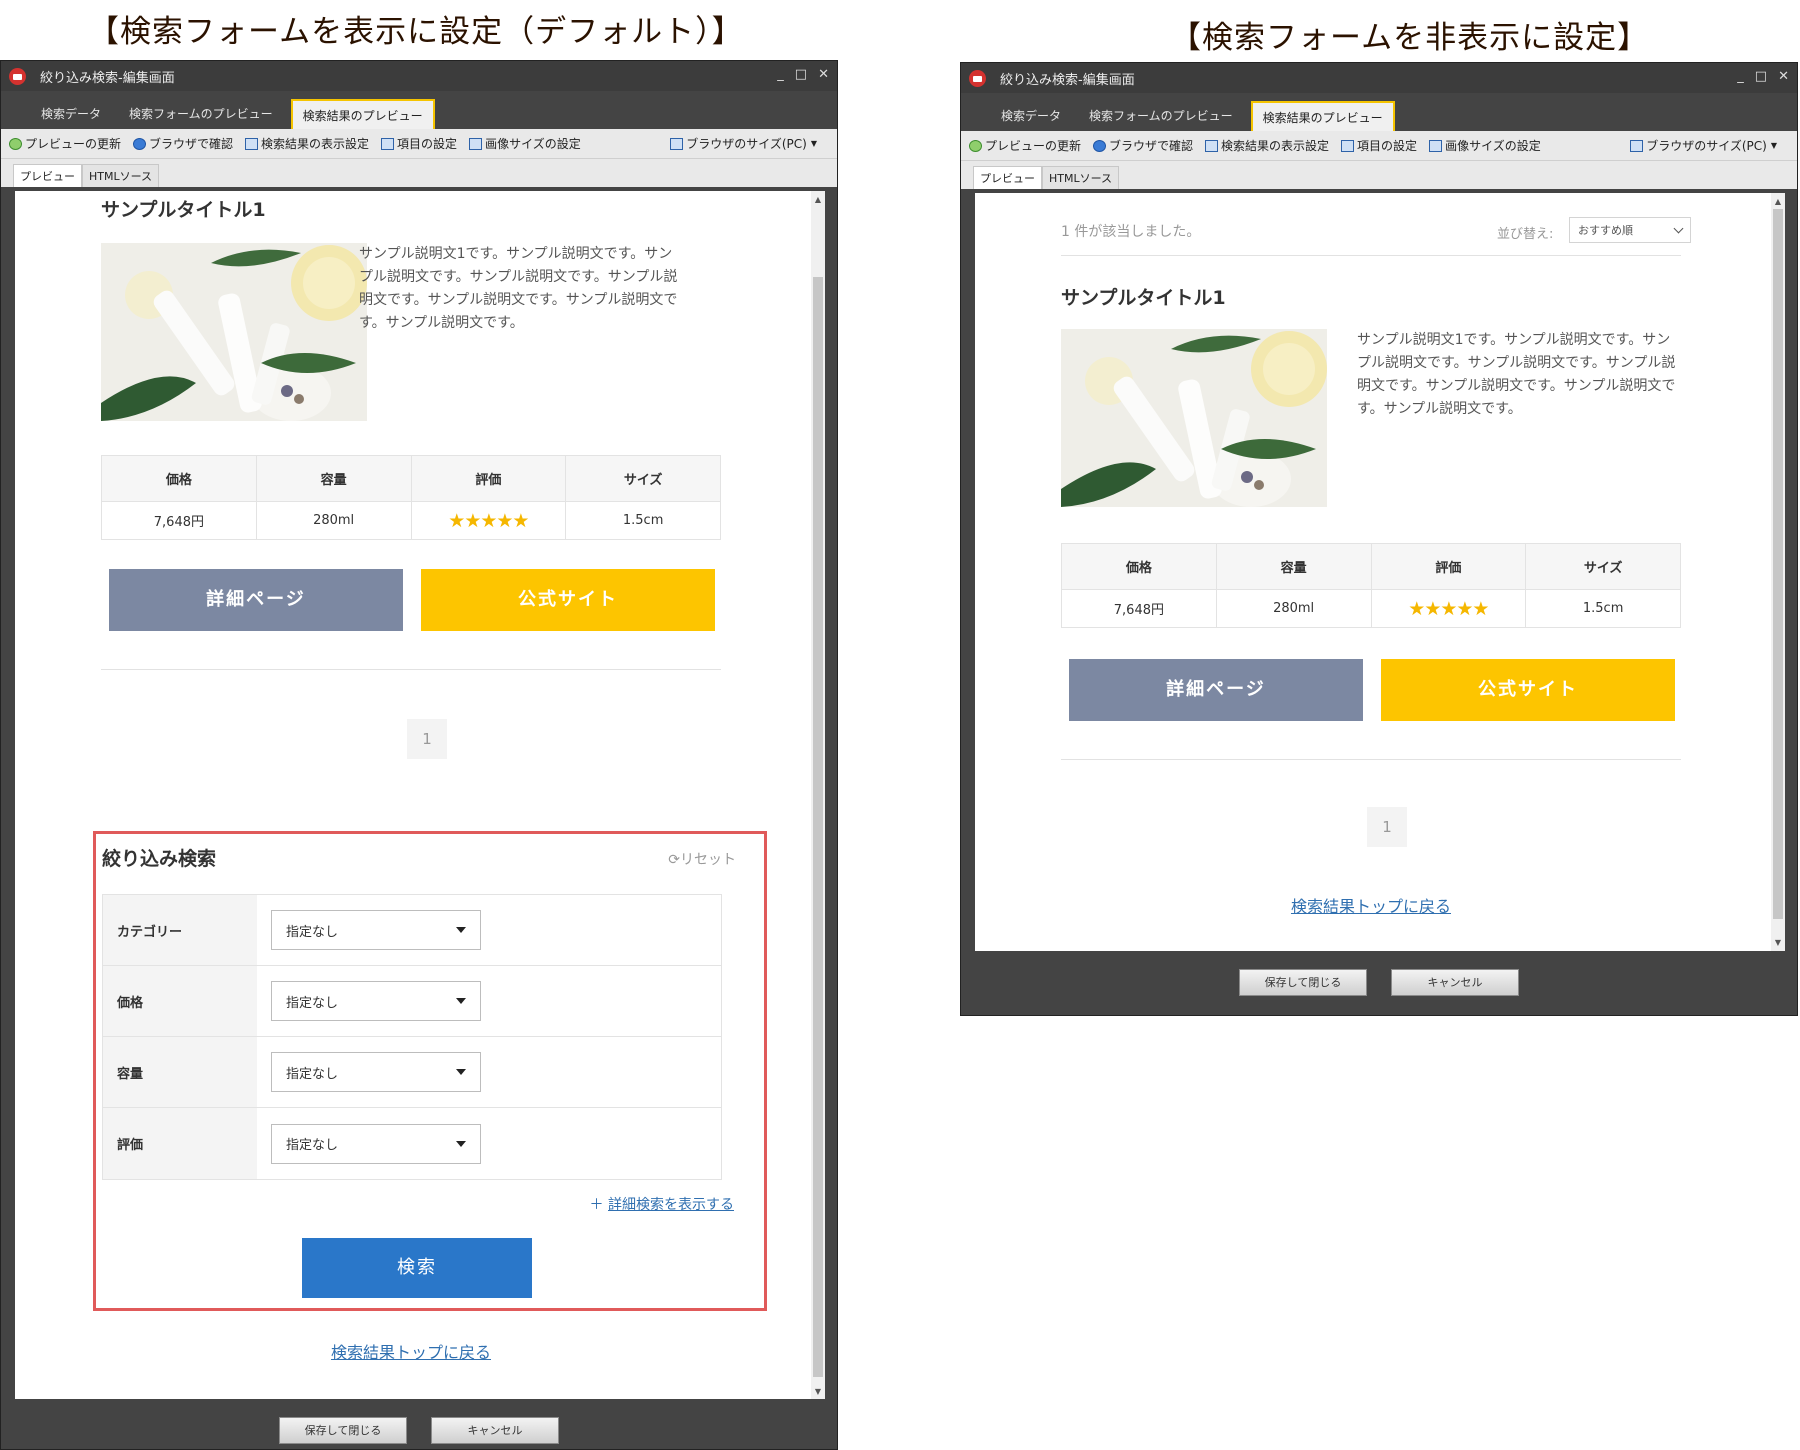 The width and height of the screenshot is (1800, 1450). I want to click on sort-select: おすすめ順, so click(1630, 230).